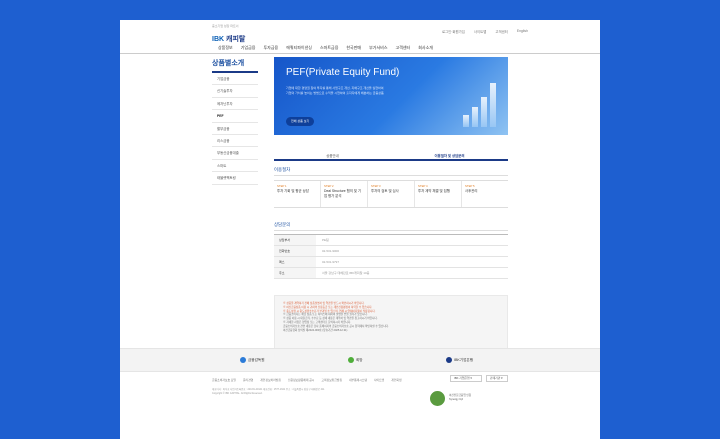  Describe the element at coordinates (315, 330) in the screenshot. I see `notice-line: 여신금융협회 심의필 제2024-000호 (유효기간 2025.12.31)` at that location.